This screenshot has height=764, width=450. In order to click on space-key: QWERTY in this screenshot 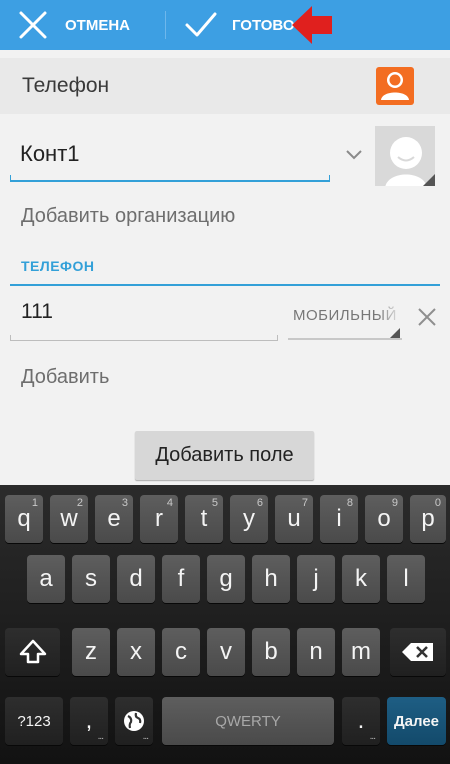, I will do `click(248, 721)`.